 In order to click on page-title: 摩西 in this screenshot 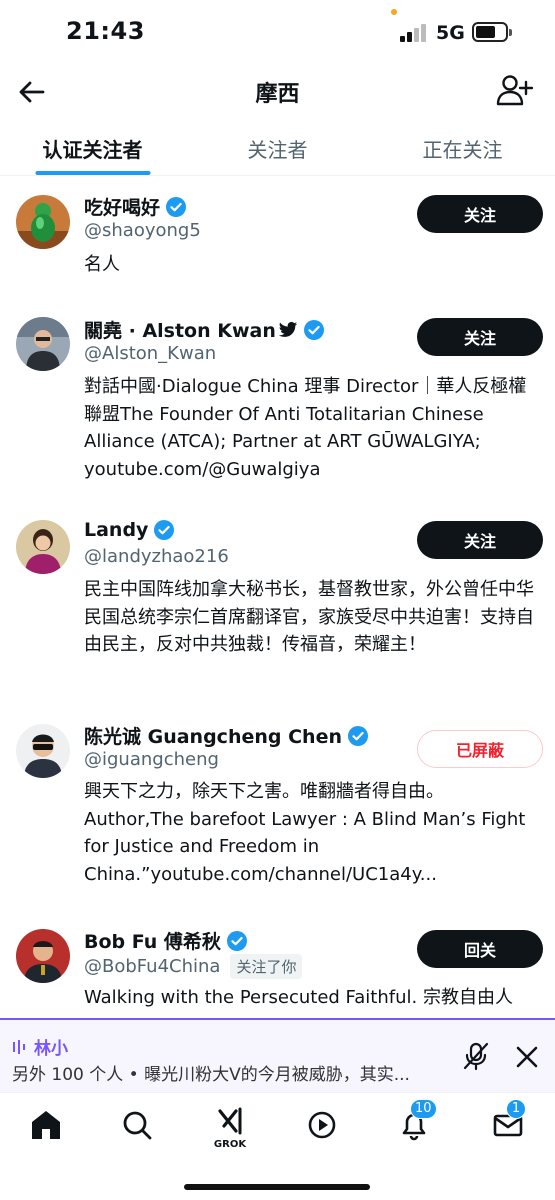, I will do `click(277, 94)`.